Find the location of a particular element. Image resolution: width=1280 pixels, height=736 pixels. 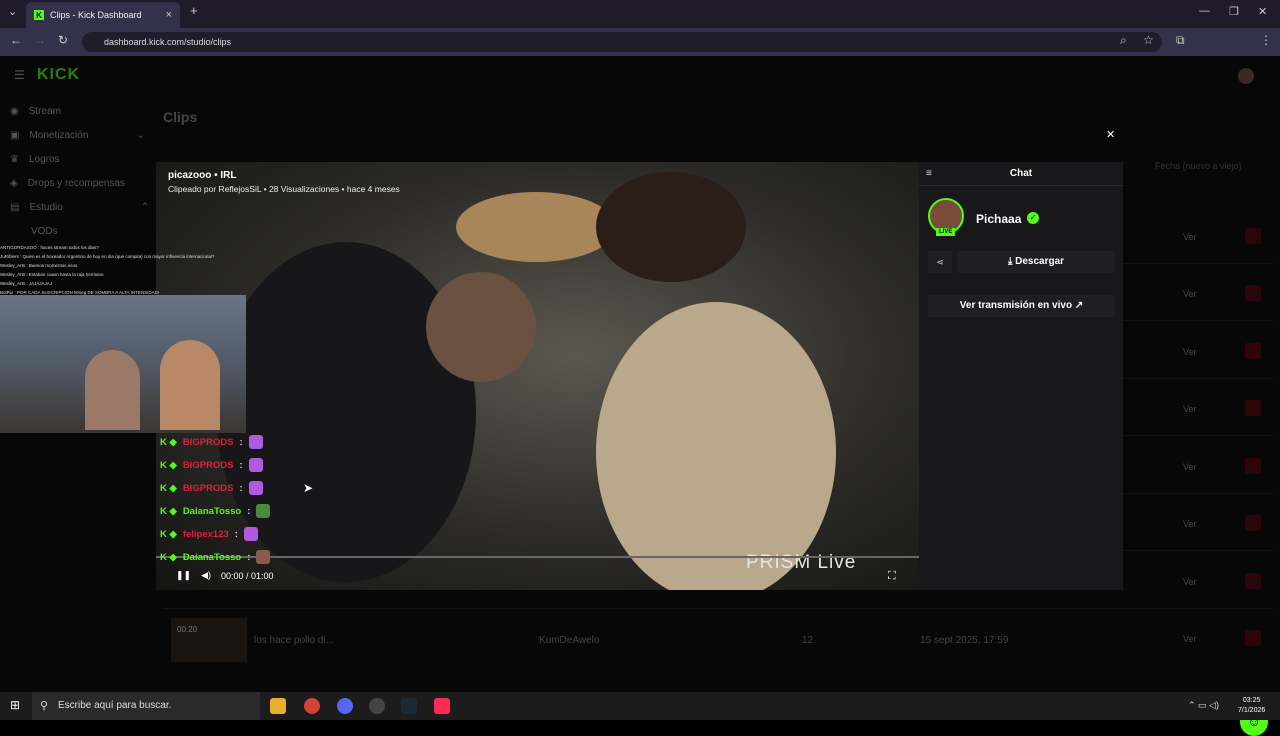

user-avatar is located at coordinates (1246, 76).